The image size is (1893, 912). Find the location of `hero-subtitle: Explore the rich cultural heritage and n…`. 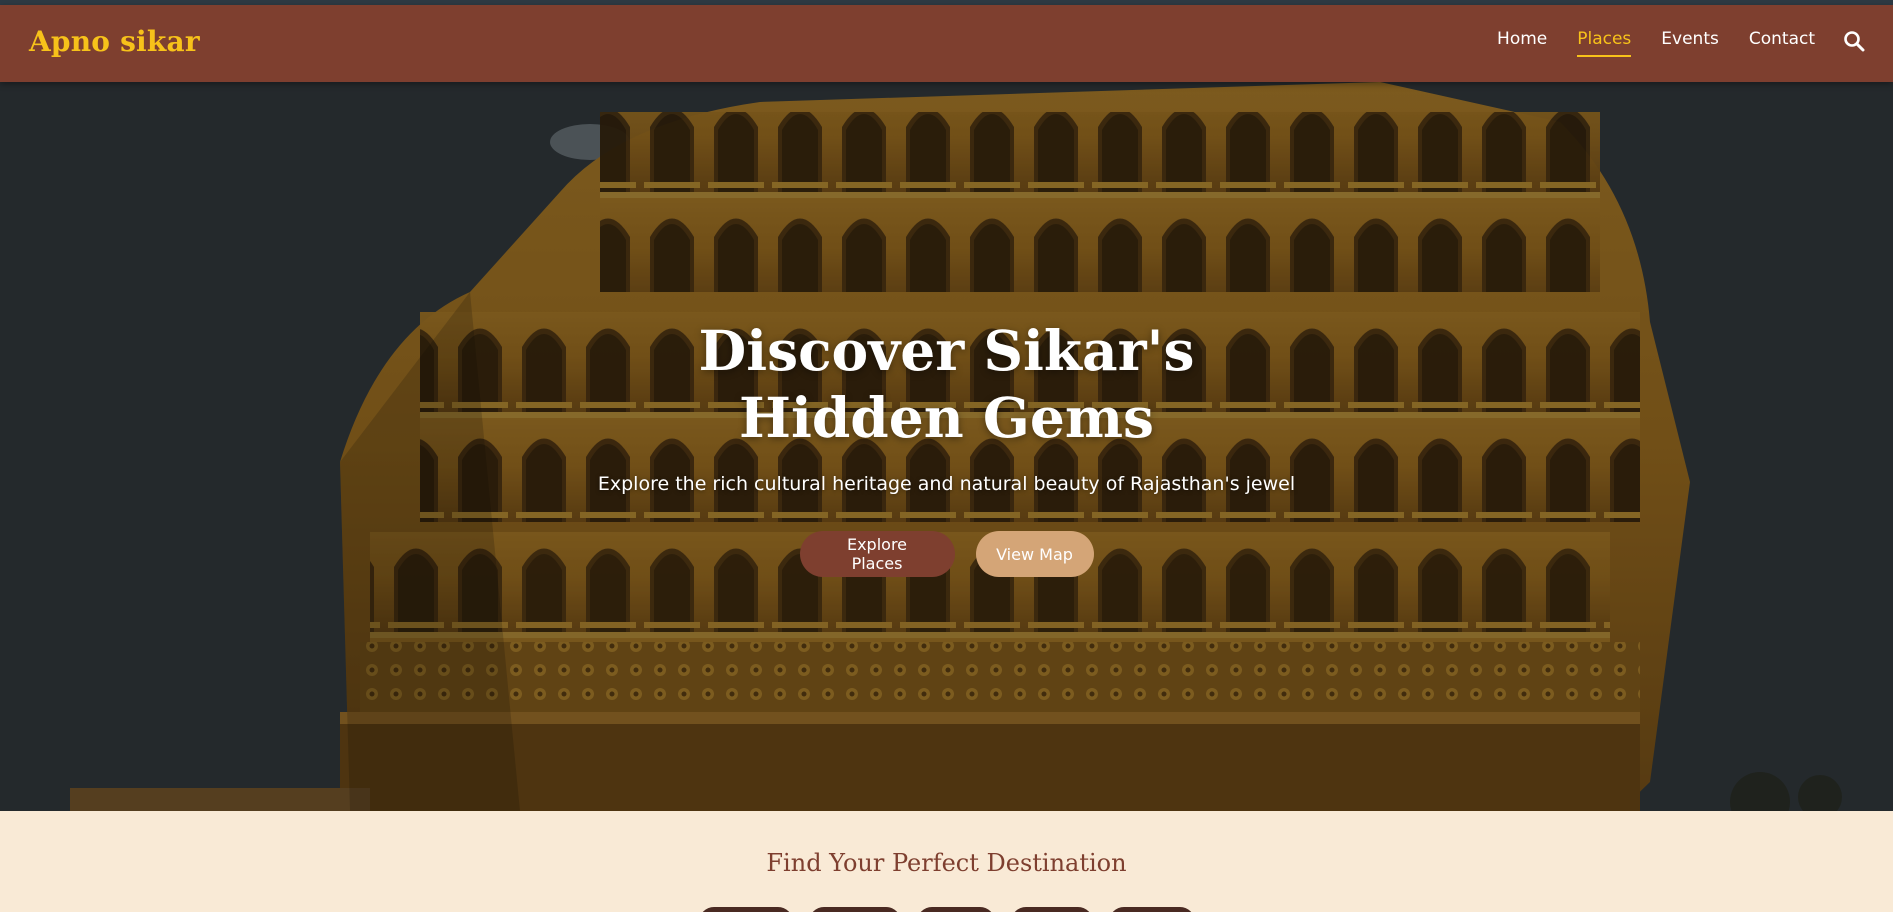

hero-subtitle: Explore the rich cultural heritage and n… is located at coordinates (946, 484).